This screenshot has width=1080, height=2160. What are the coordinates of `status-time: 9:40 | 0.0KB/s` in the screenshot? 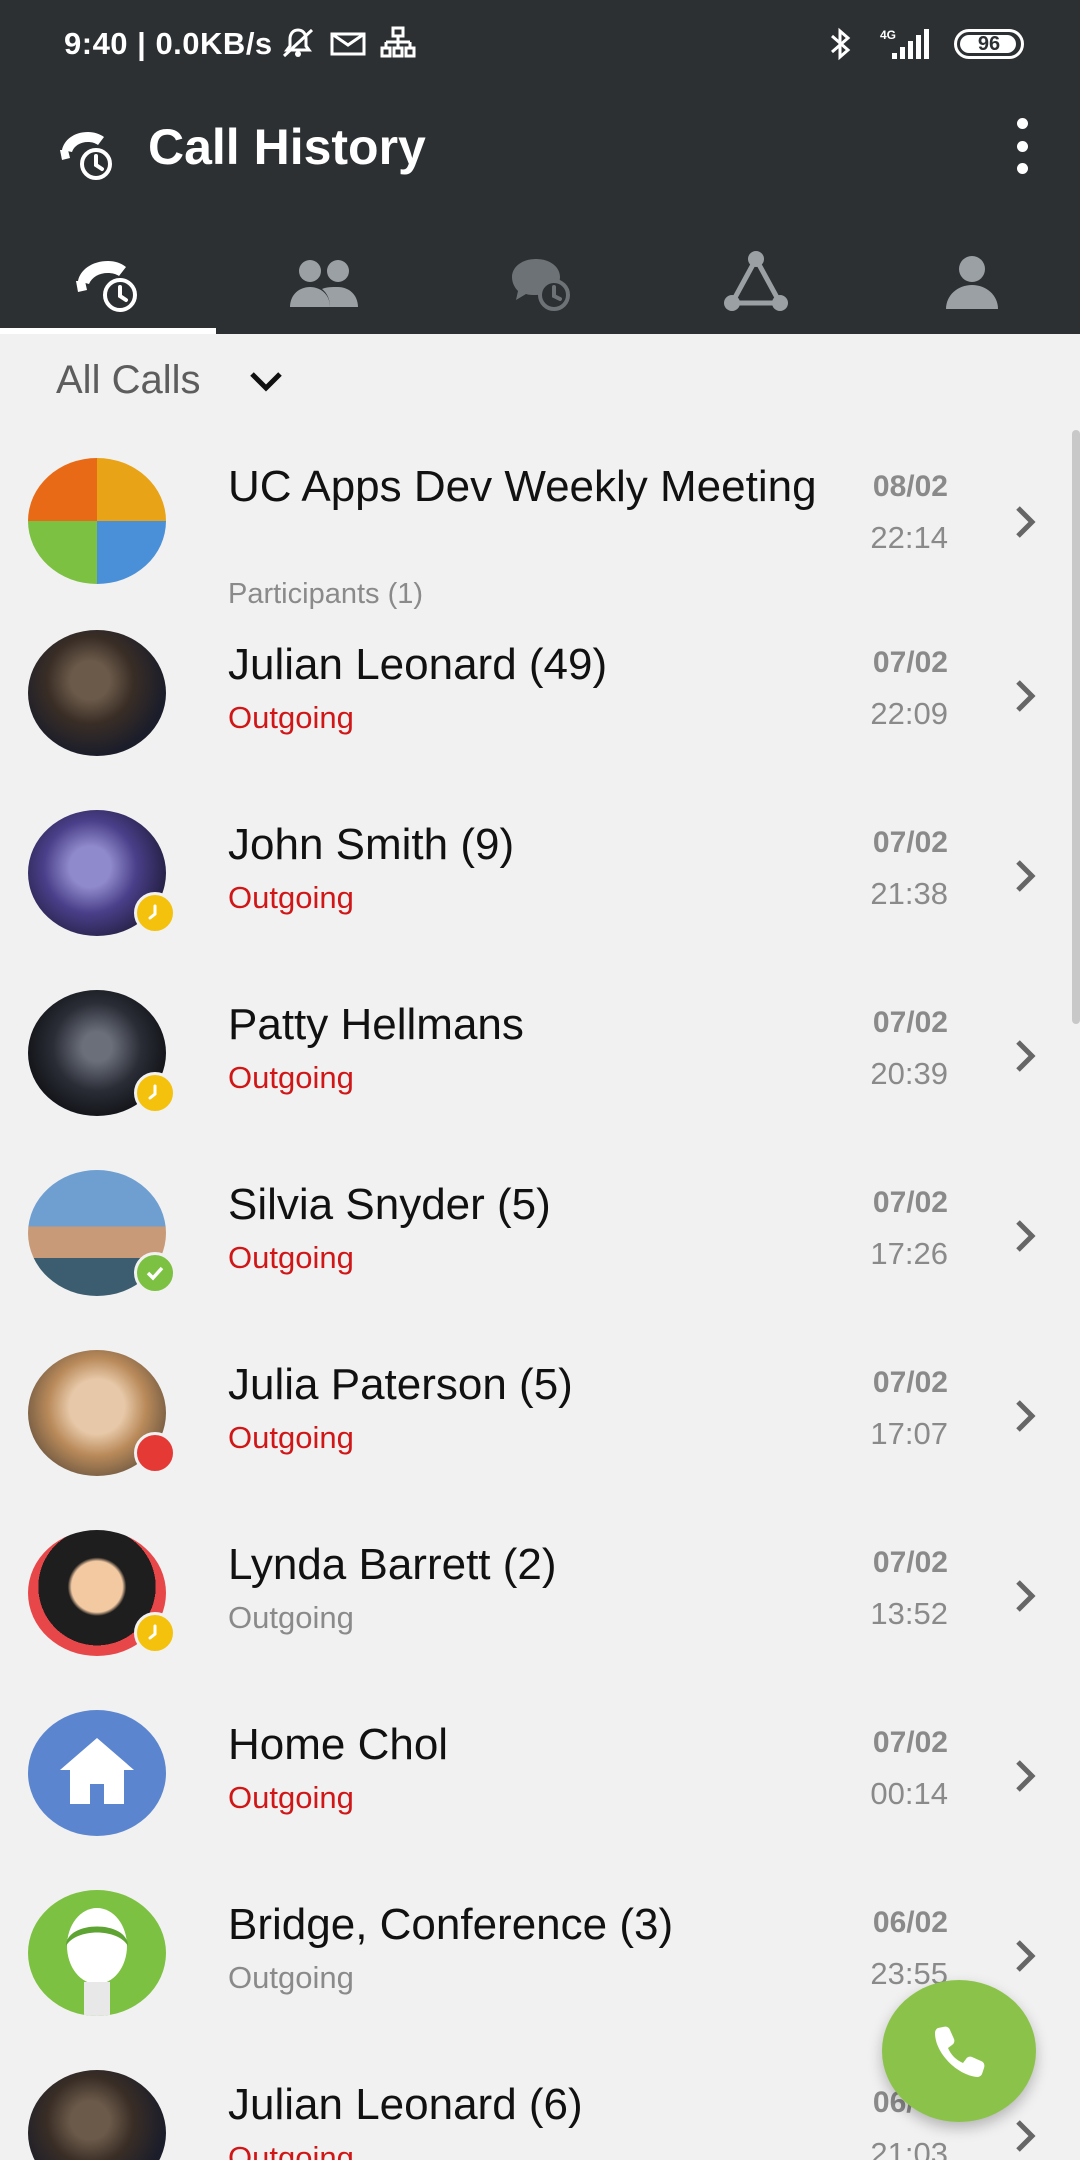 It's located at (168, 43).